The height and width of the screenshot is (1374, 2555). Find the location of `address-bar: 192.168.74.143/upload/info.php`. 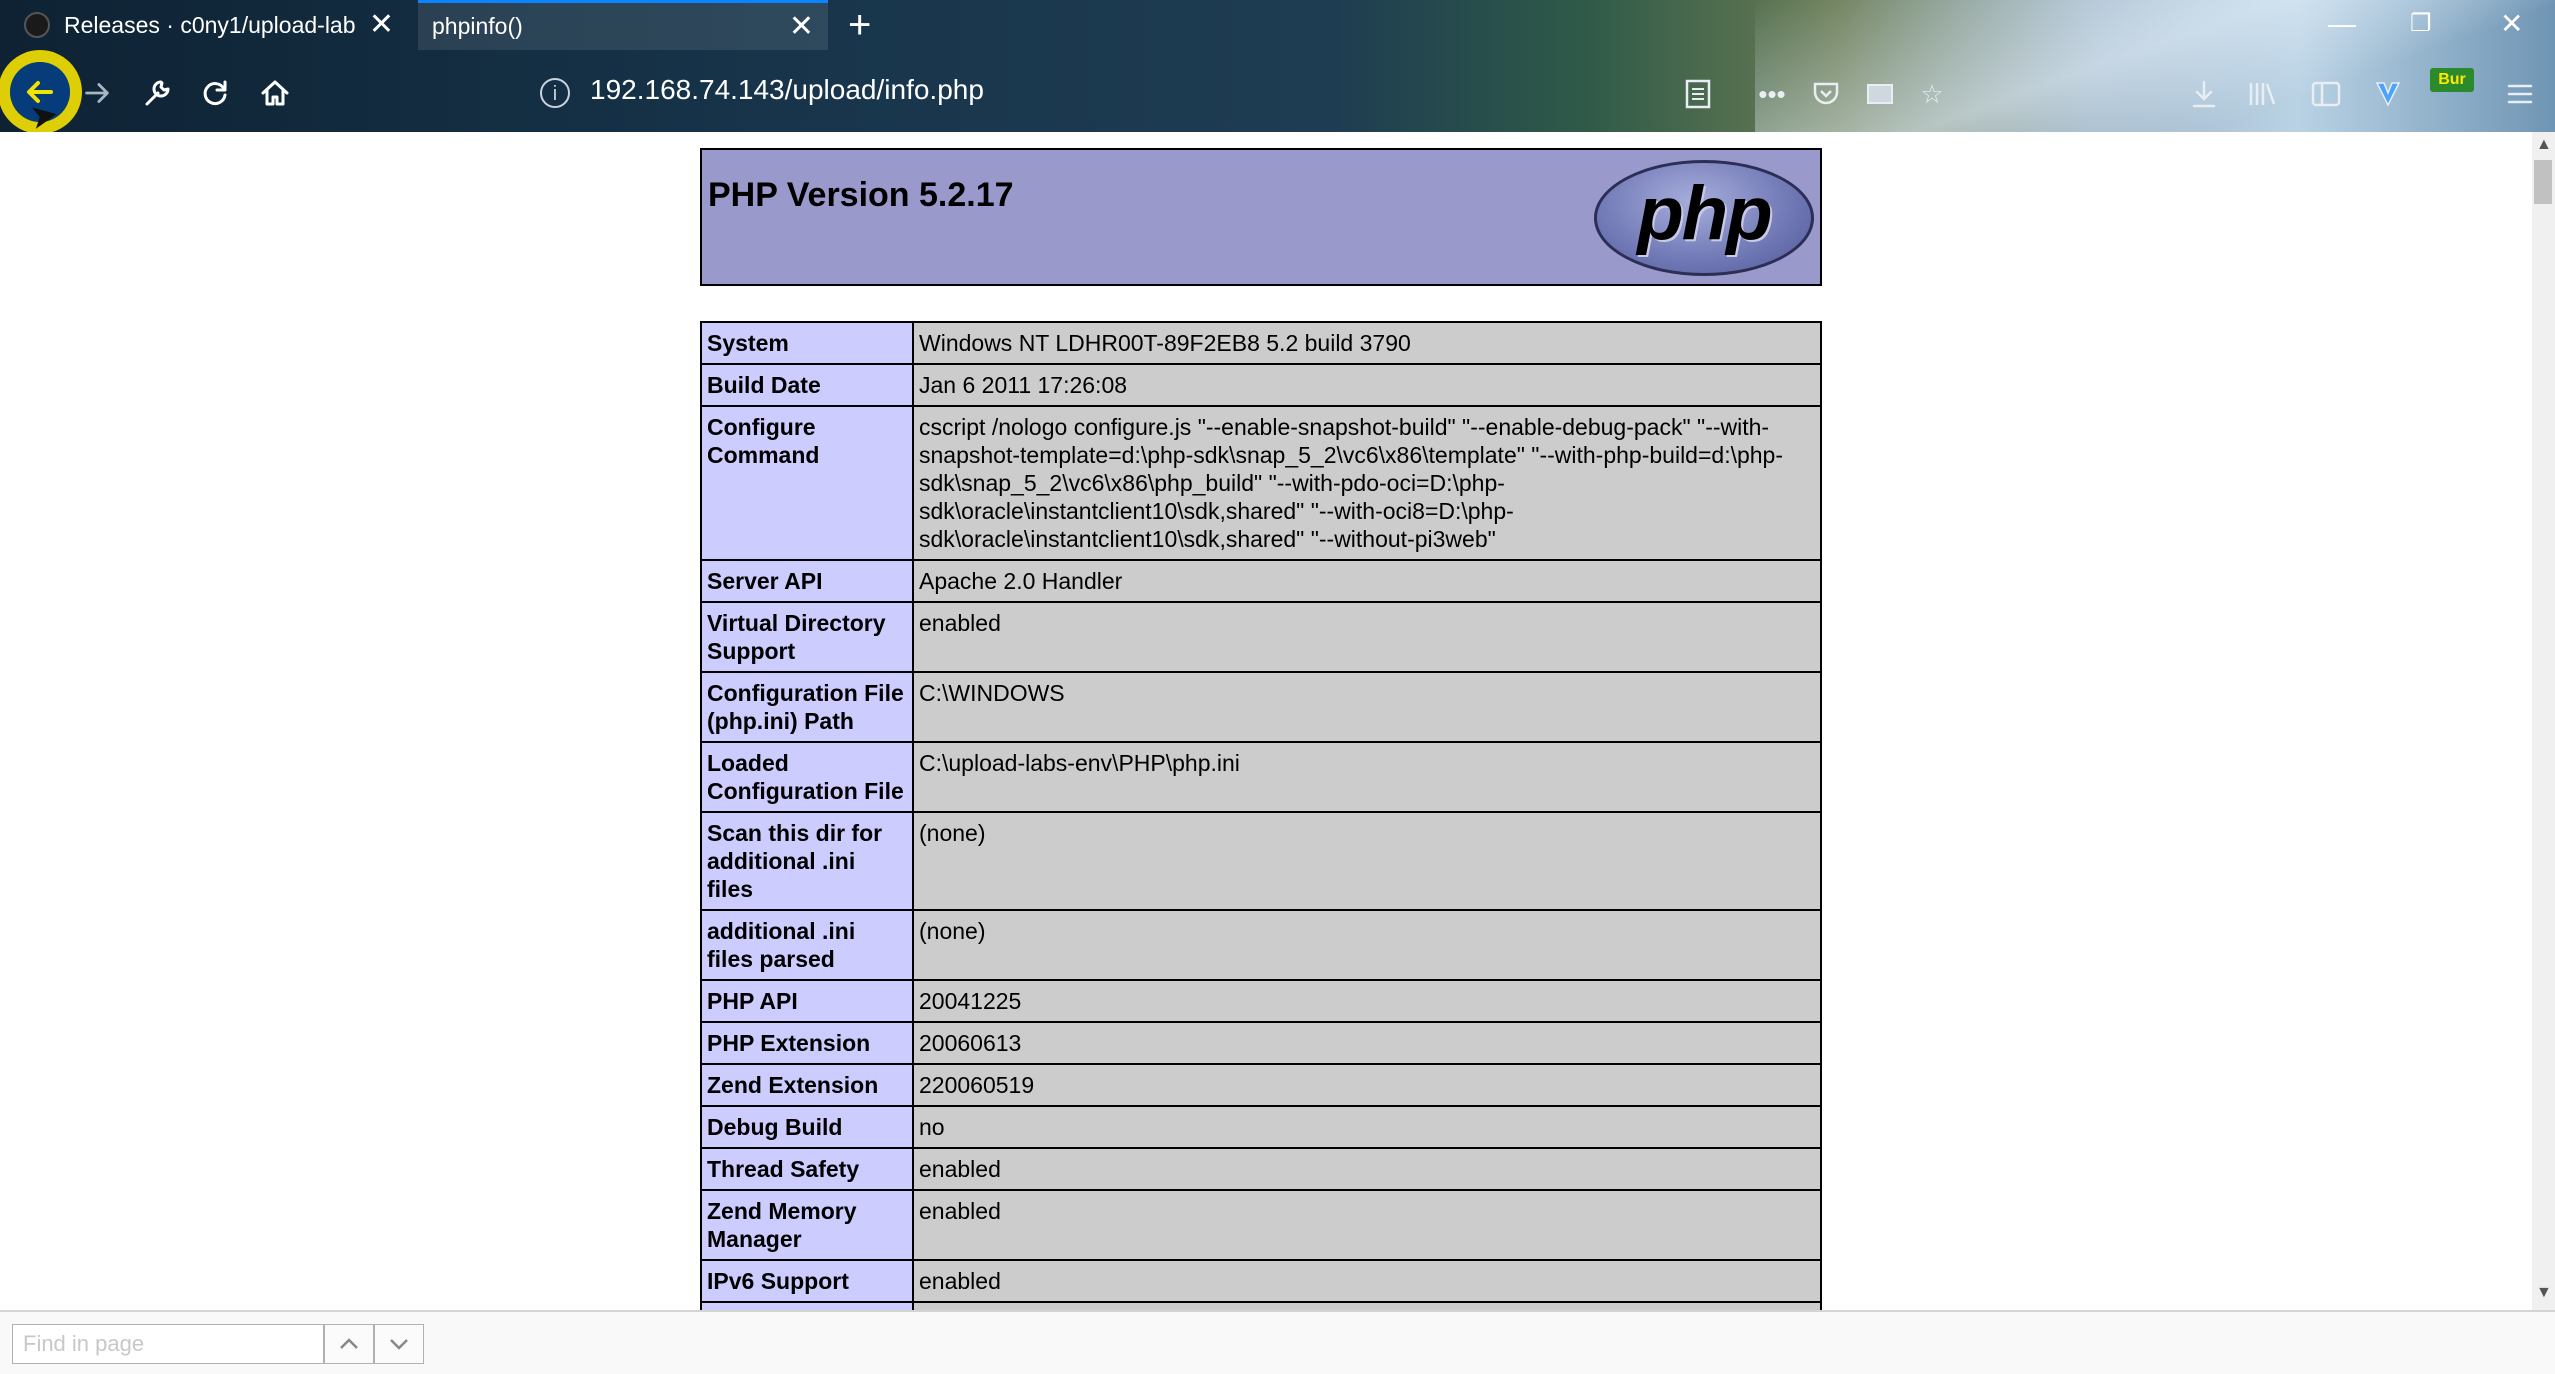

address-bar: 192.168.74.143/upload/info.php is located at coordinates (787, 90).